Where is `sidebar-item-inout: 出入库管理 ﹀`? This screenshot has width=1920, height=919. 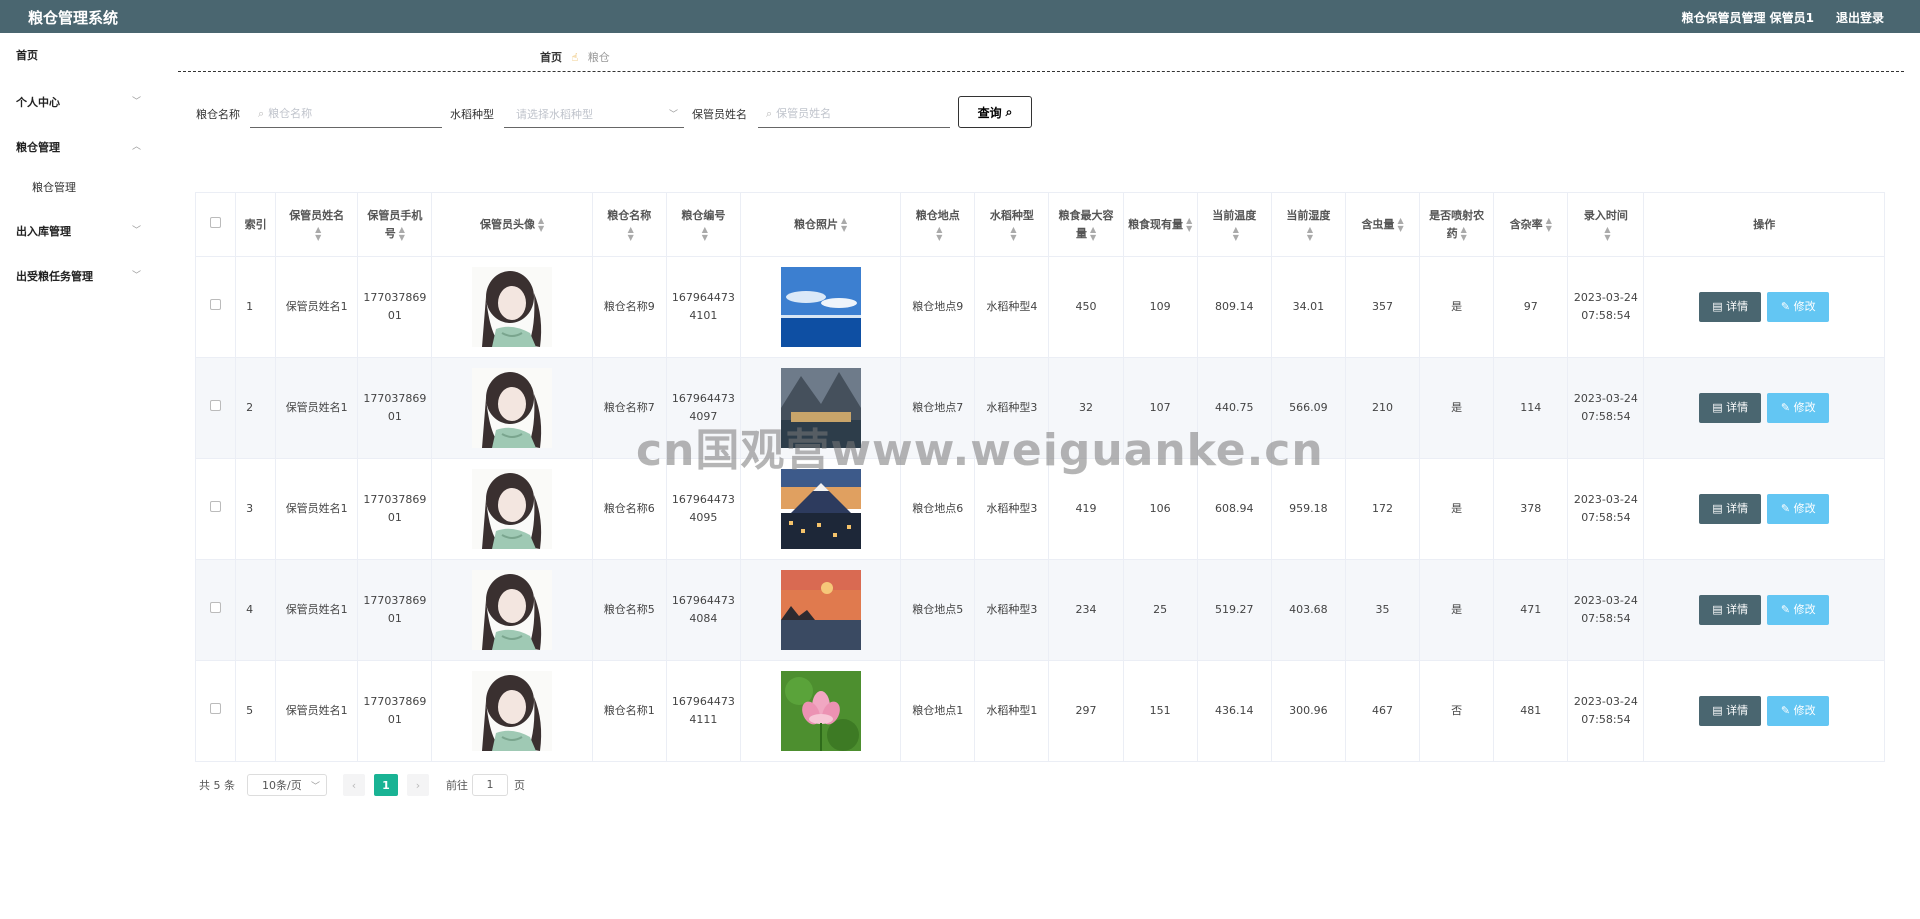 sidebar-item-inout: 出入库管理 ﹀ is located at coordinates (78, 231).